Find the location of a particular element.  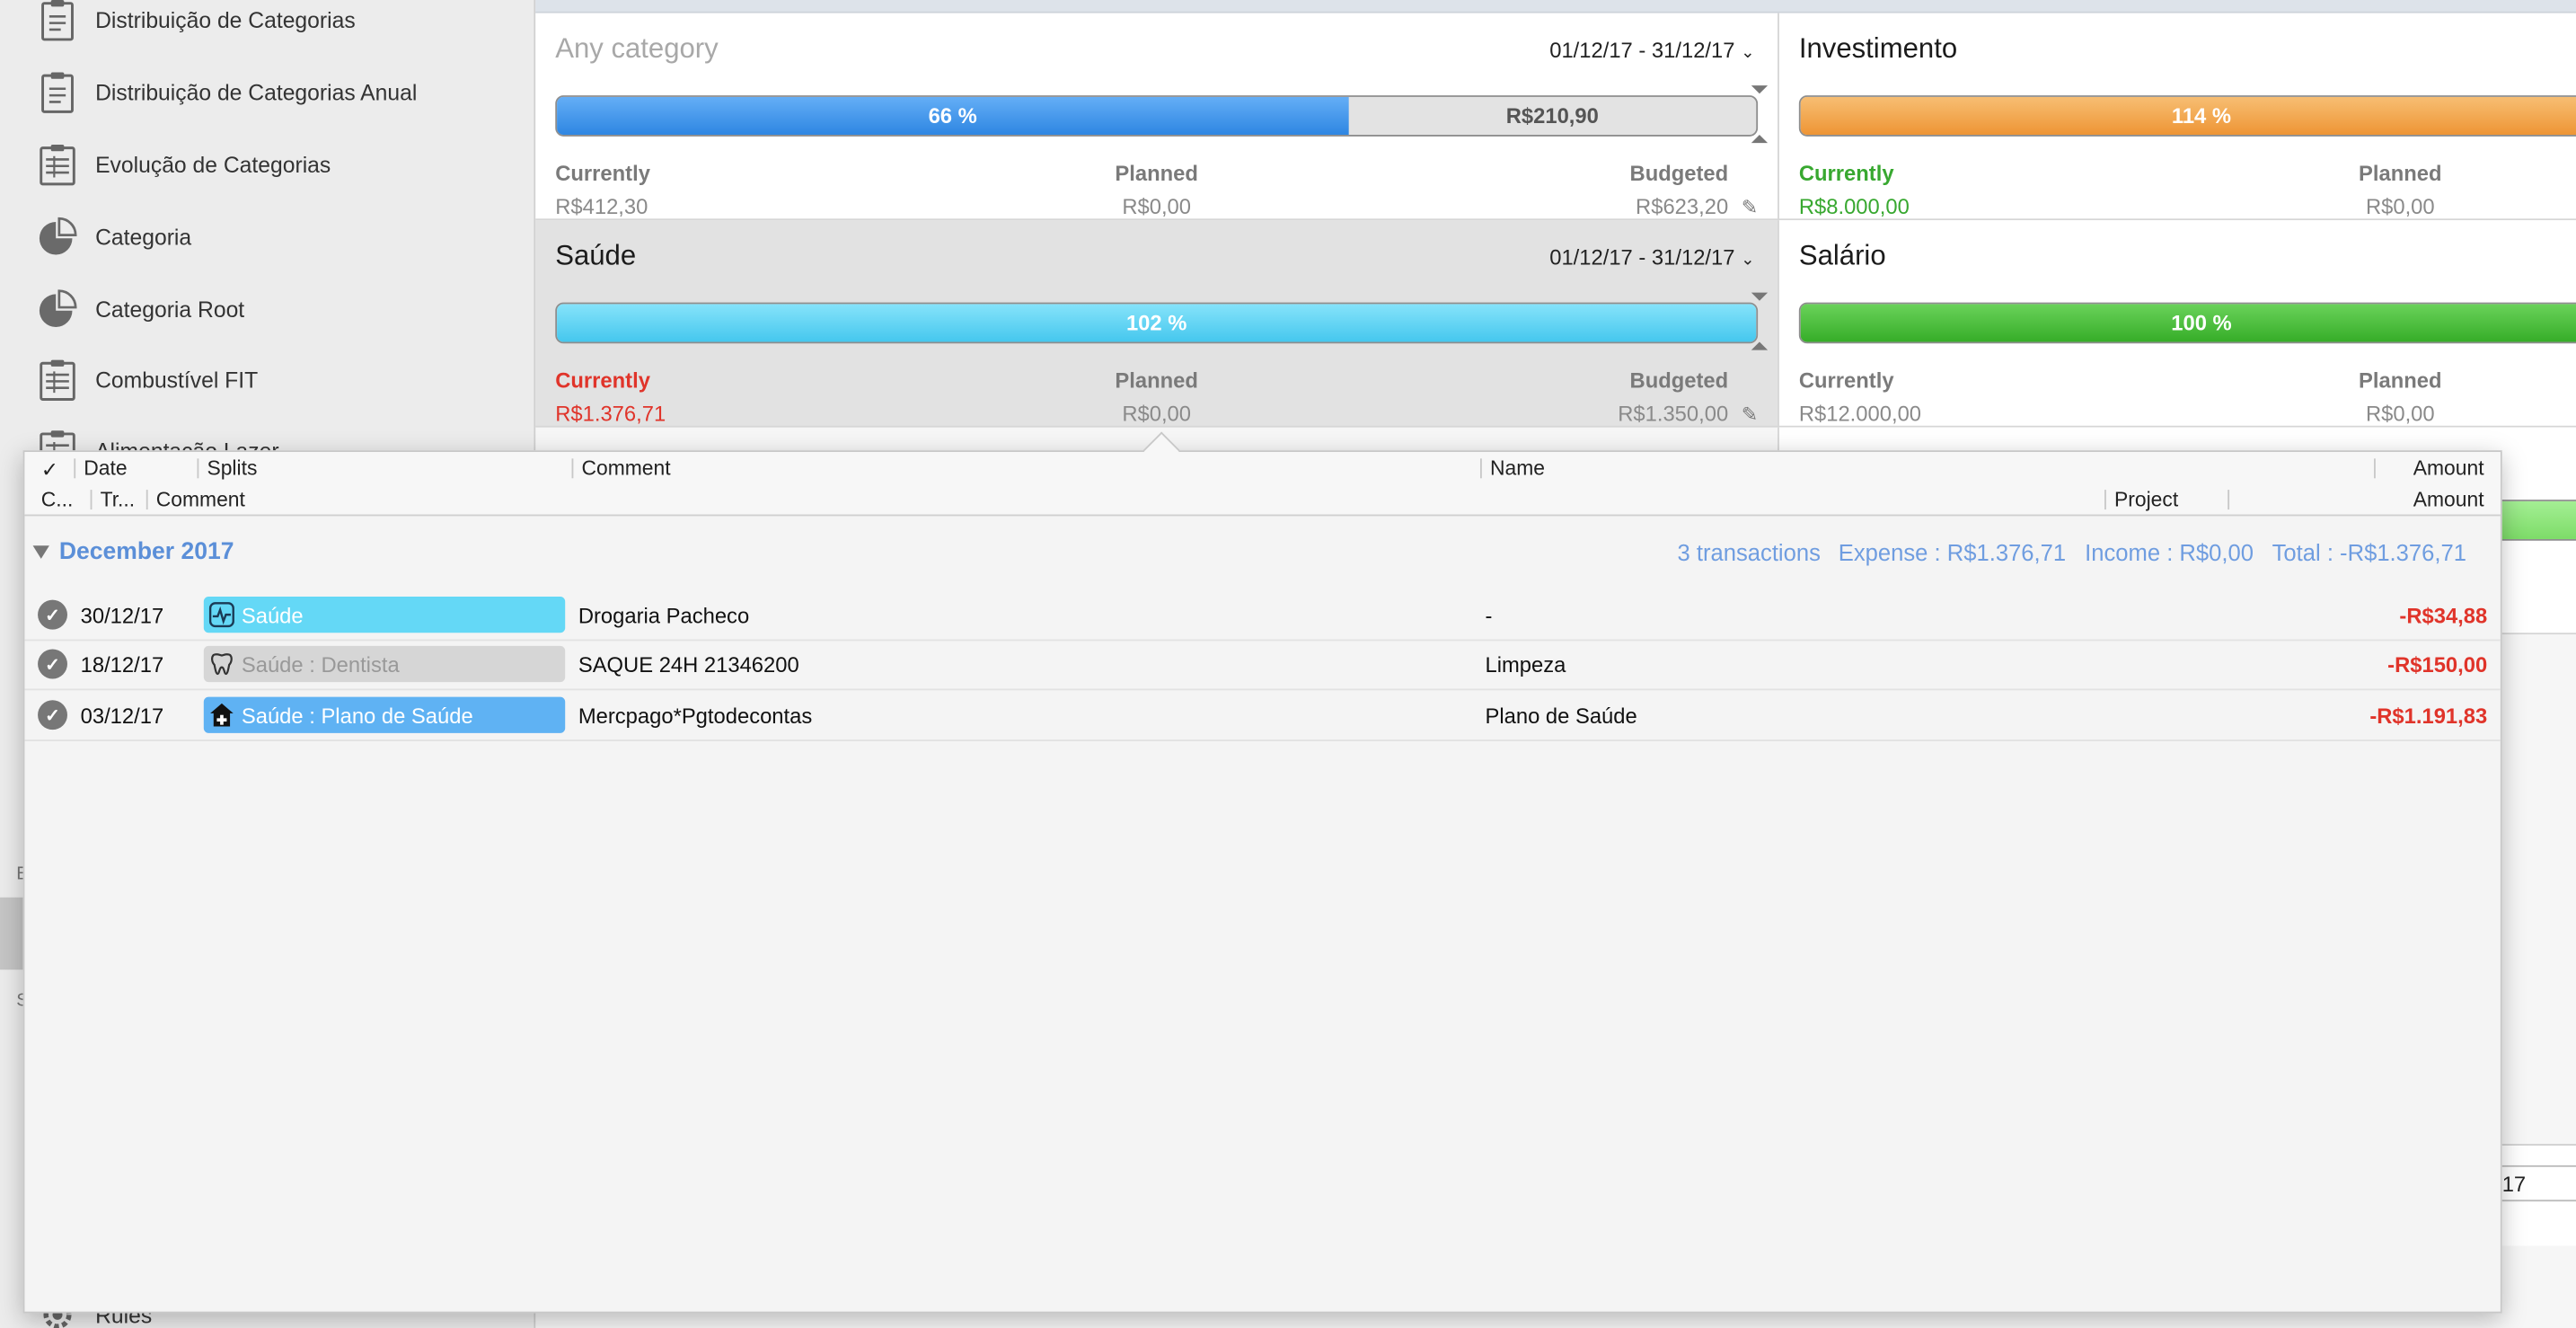

budget-progress-bar: 66 % R$210,90 is located at coordinates (1157, 116).